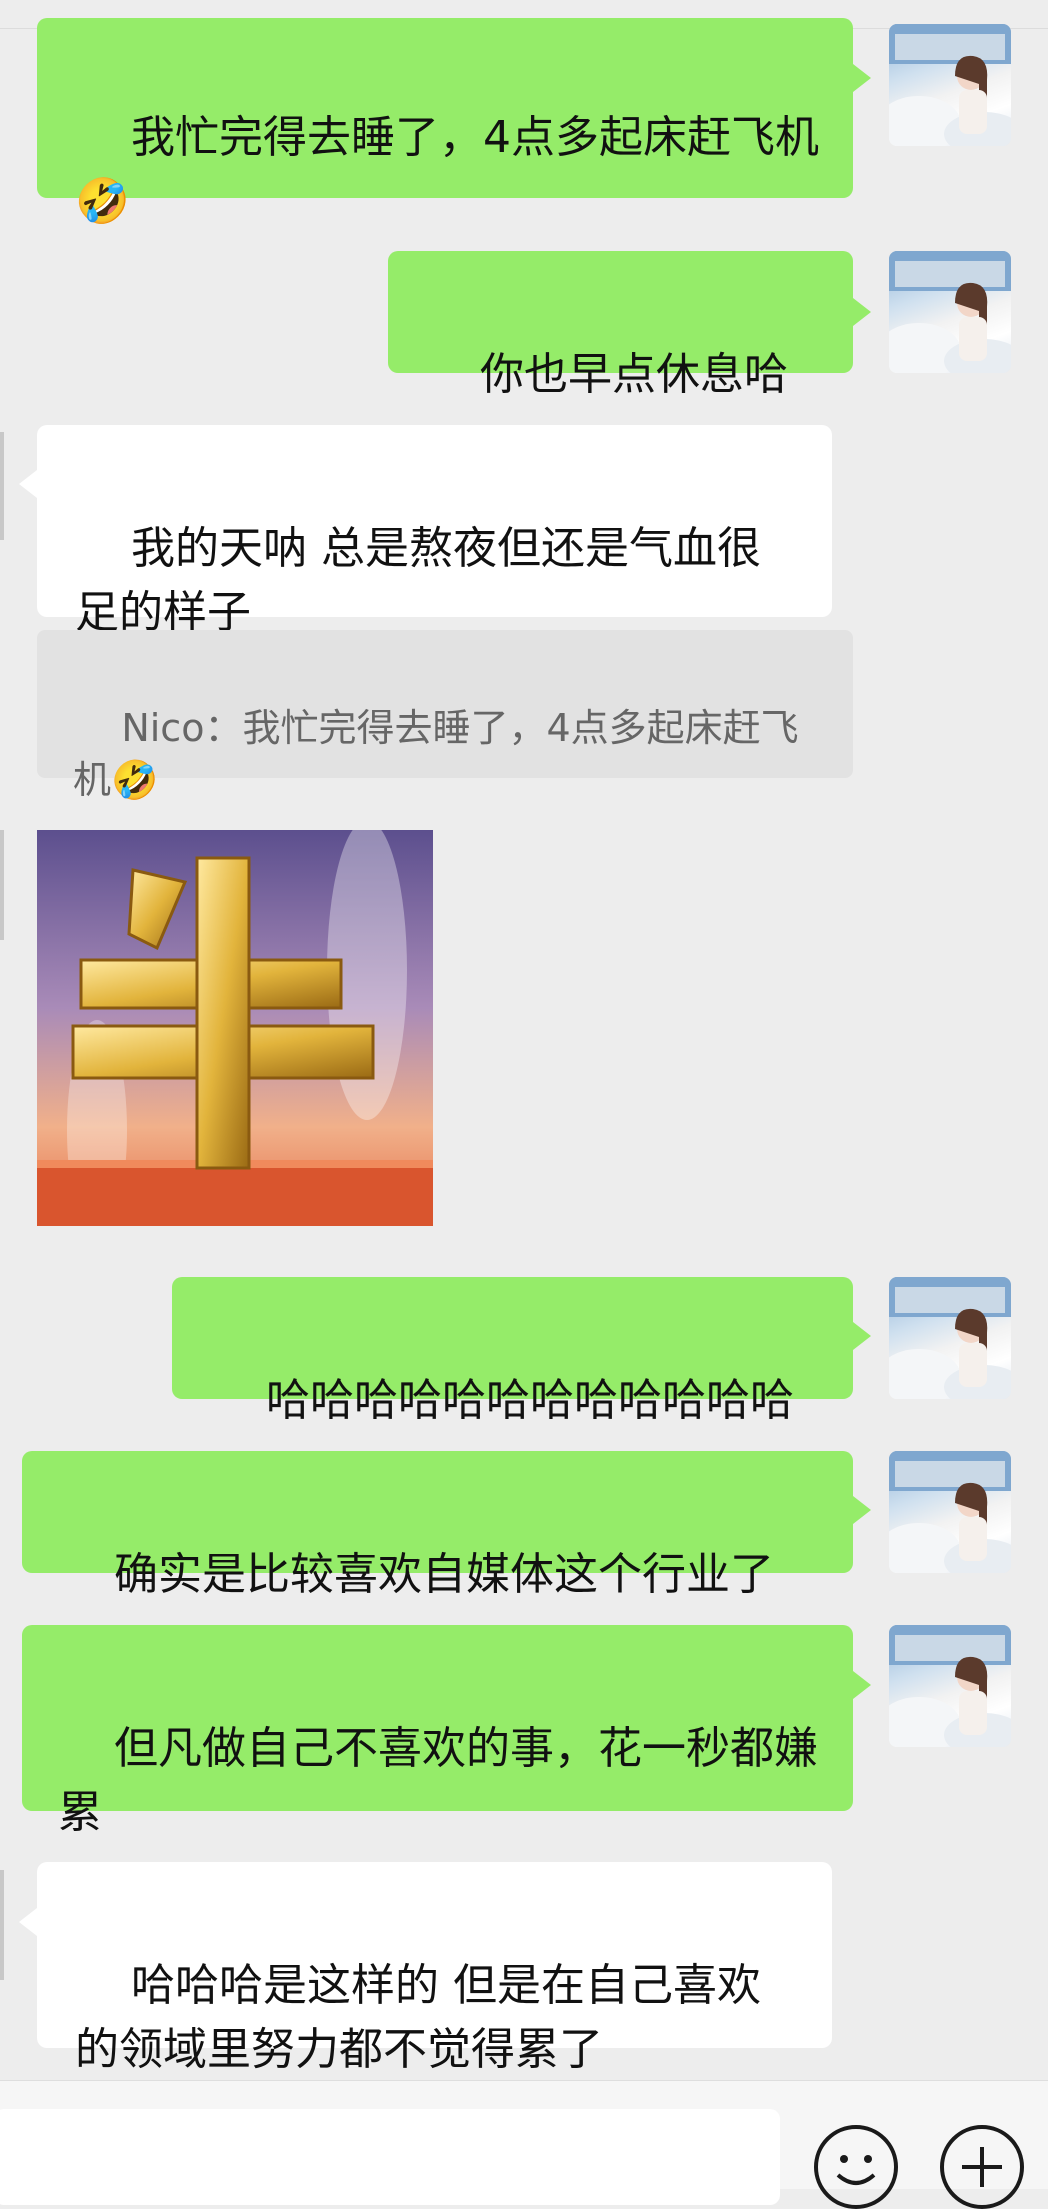  I want to click on plus-icon, so click(982, 2167).